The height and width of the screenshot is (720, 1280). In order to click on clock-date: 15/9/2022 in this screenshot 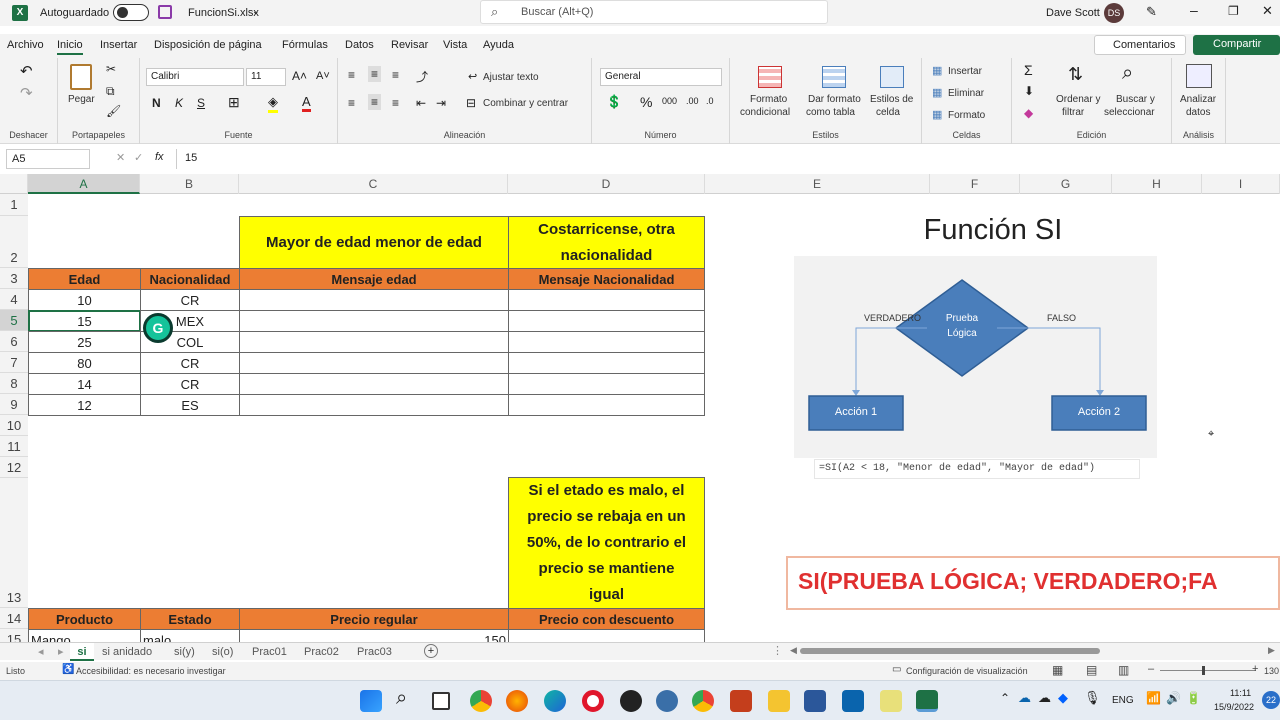, I will do `click(1234, 707)`.